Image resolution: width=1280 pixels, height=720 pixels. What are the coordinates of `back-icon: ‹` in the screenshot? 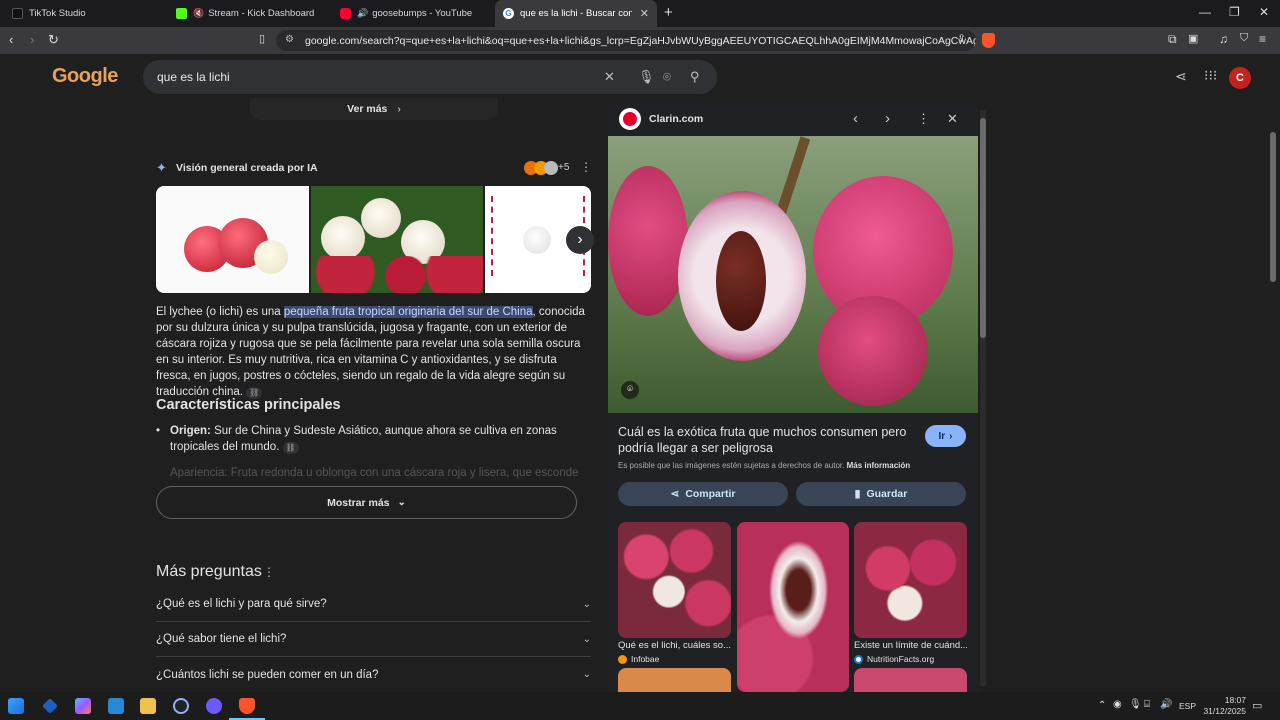 It's located at (11, 39).